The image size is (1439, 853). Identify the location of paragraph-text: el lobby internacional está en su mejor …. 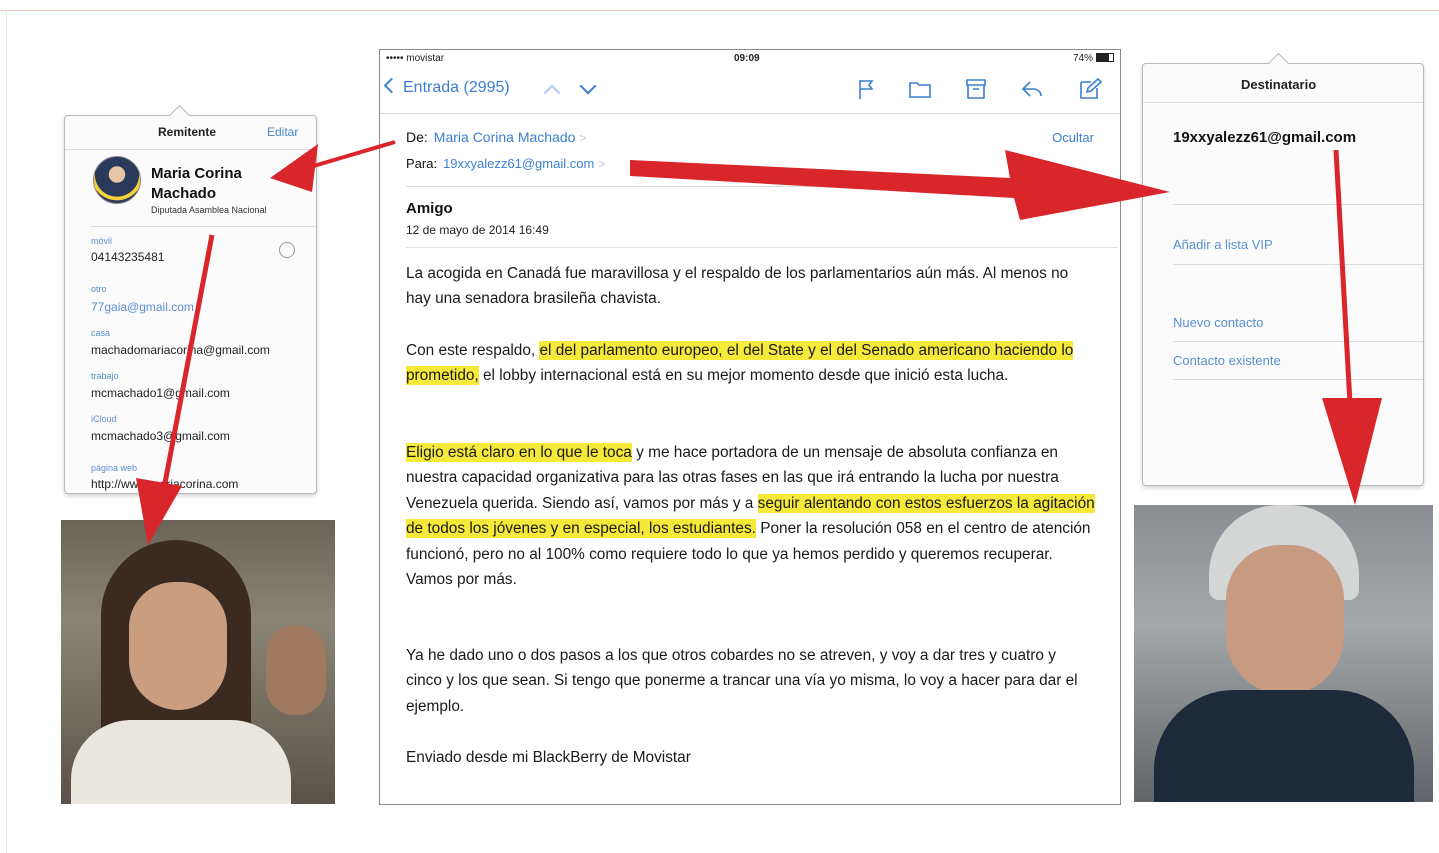
(743, 376).